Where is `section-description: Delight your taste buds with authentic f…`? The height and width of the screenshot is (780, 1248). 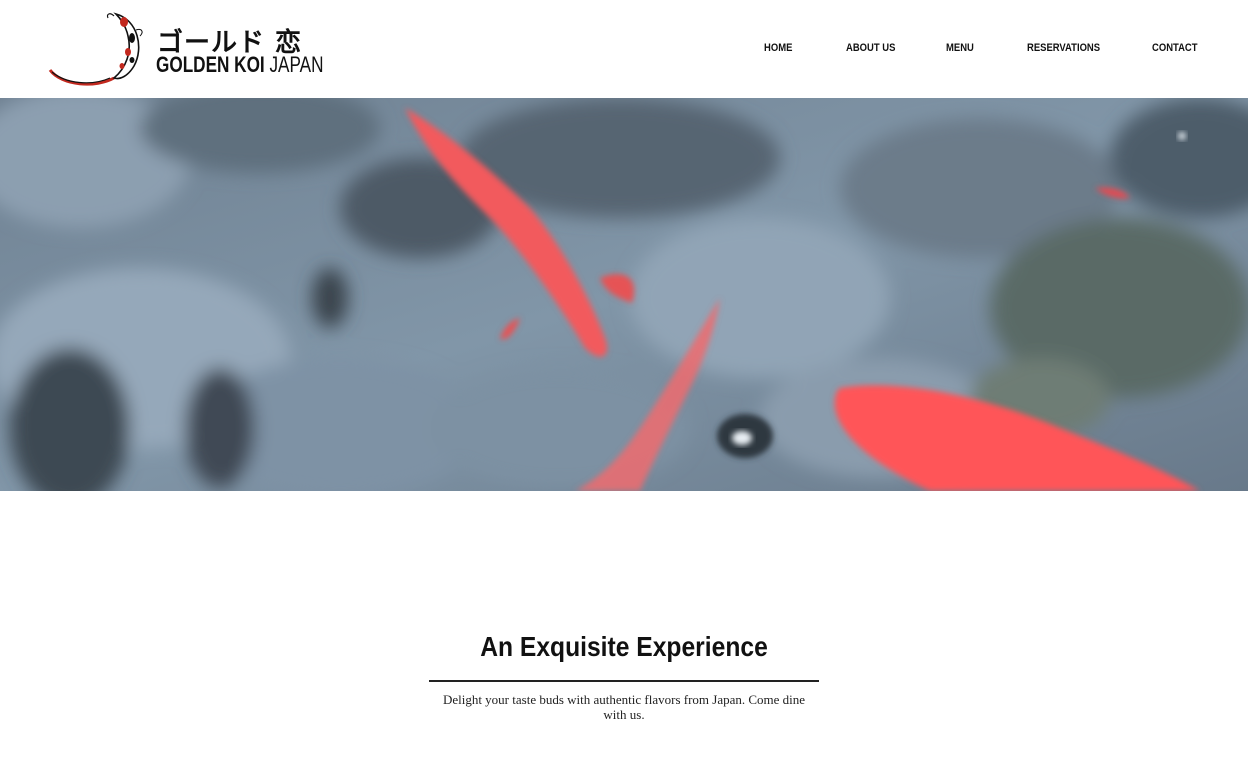
section-description: Delight your taste buds with authentic f… is located at coordinates (624, 707).